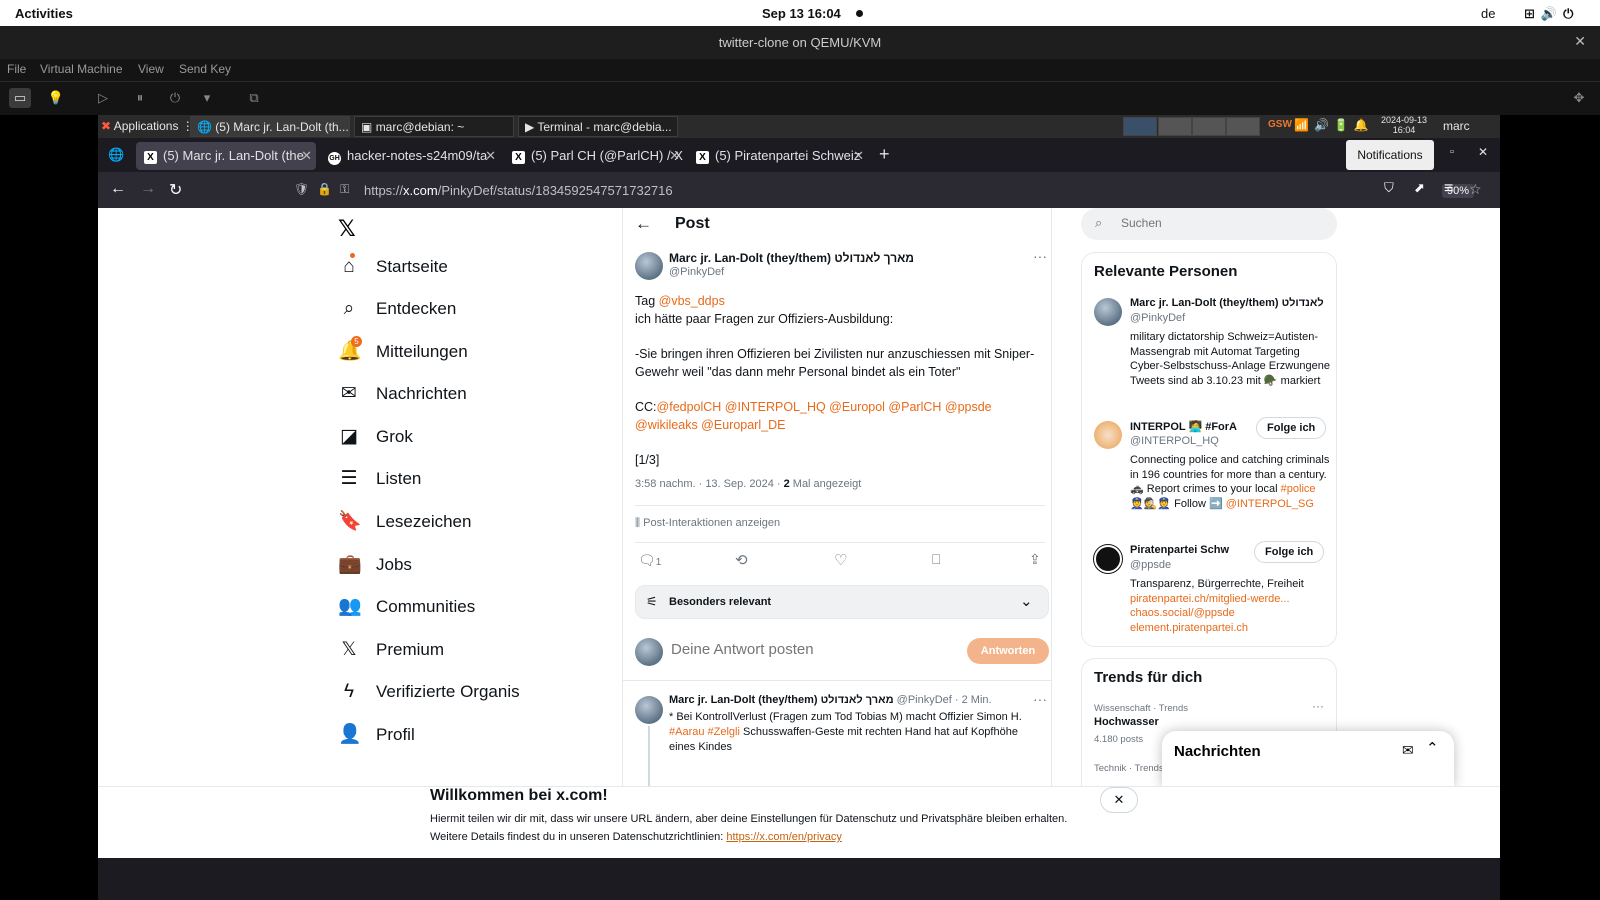 The width and height of the screenshot is (1600, 900). Describe the element at coordinates (151, 69) in the screenshot. I see `menu-view: View` at that location.